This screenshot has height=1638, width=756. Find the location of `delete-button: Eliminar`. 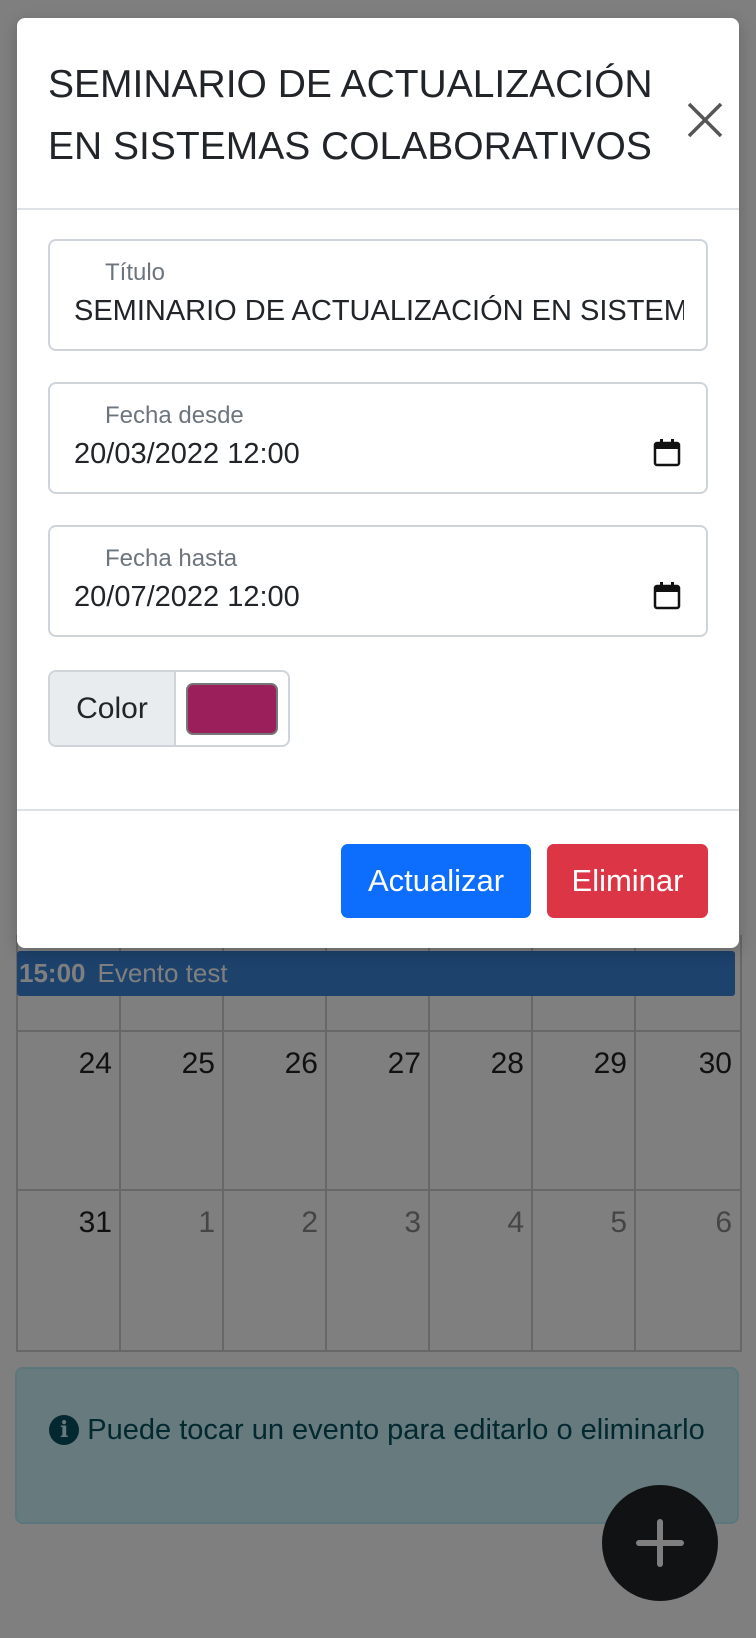

delete-button: Eliminar is located at coordinates (627, 881).